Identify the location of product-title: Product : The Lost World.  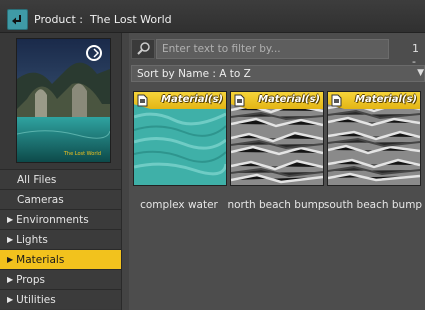
(103, 19).